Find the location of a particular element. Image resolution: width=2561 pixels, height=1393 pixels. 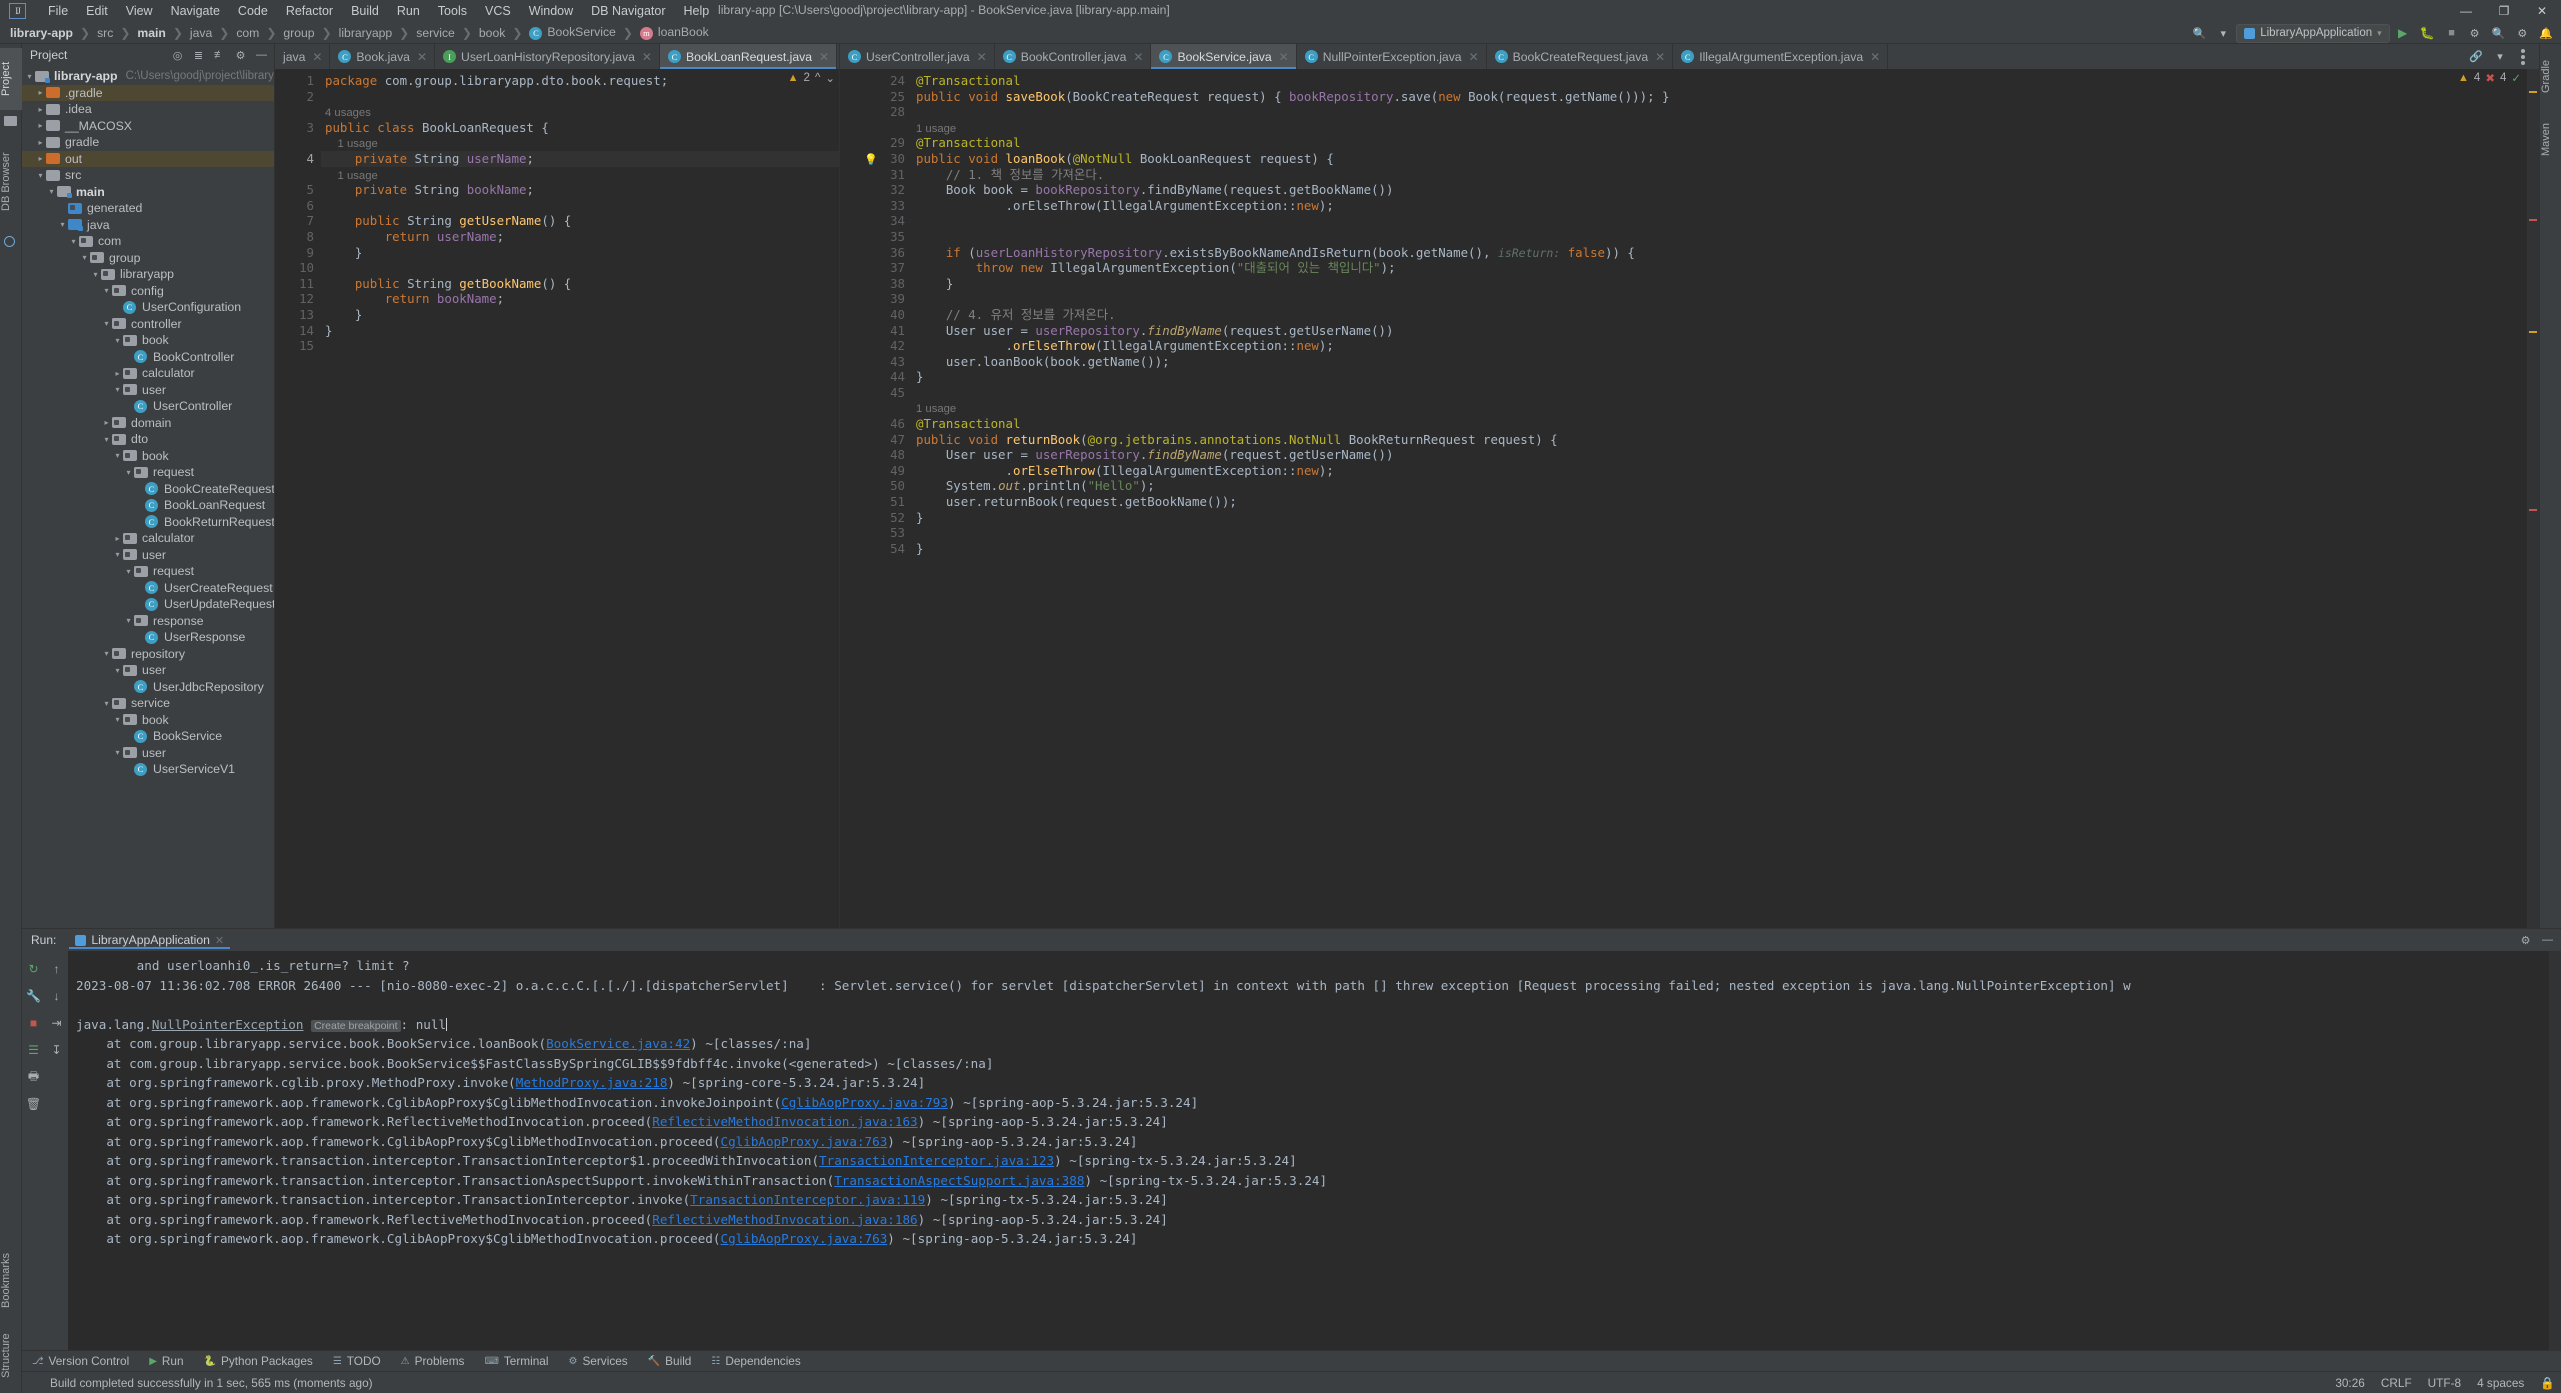

collapse-all-icon: ≣ is located at coordinates (198, 55).